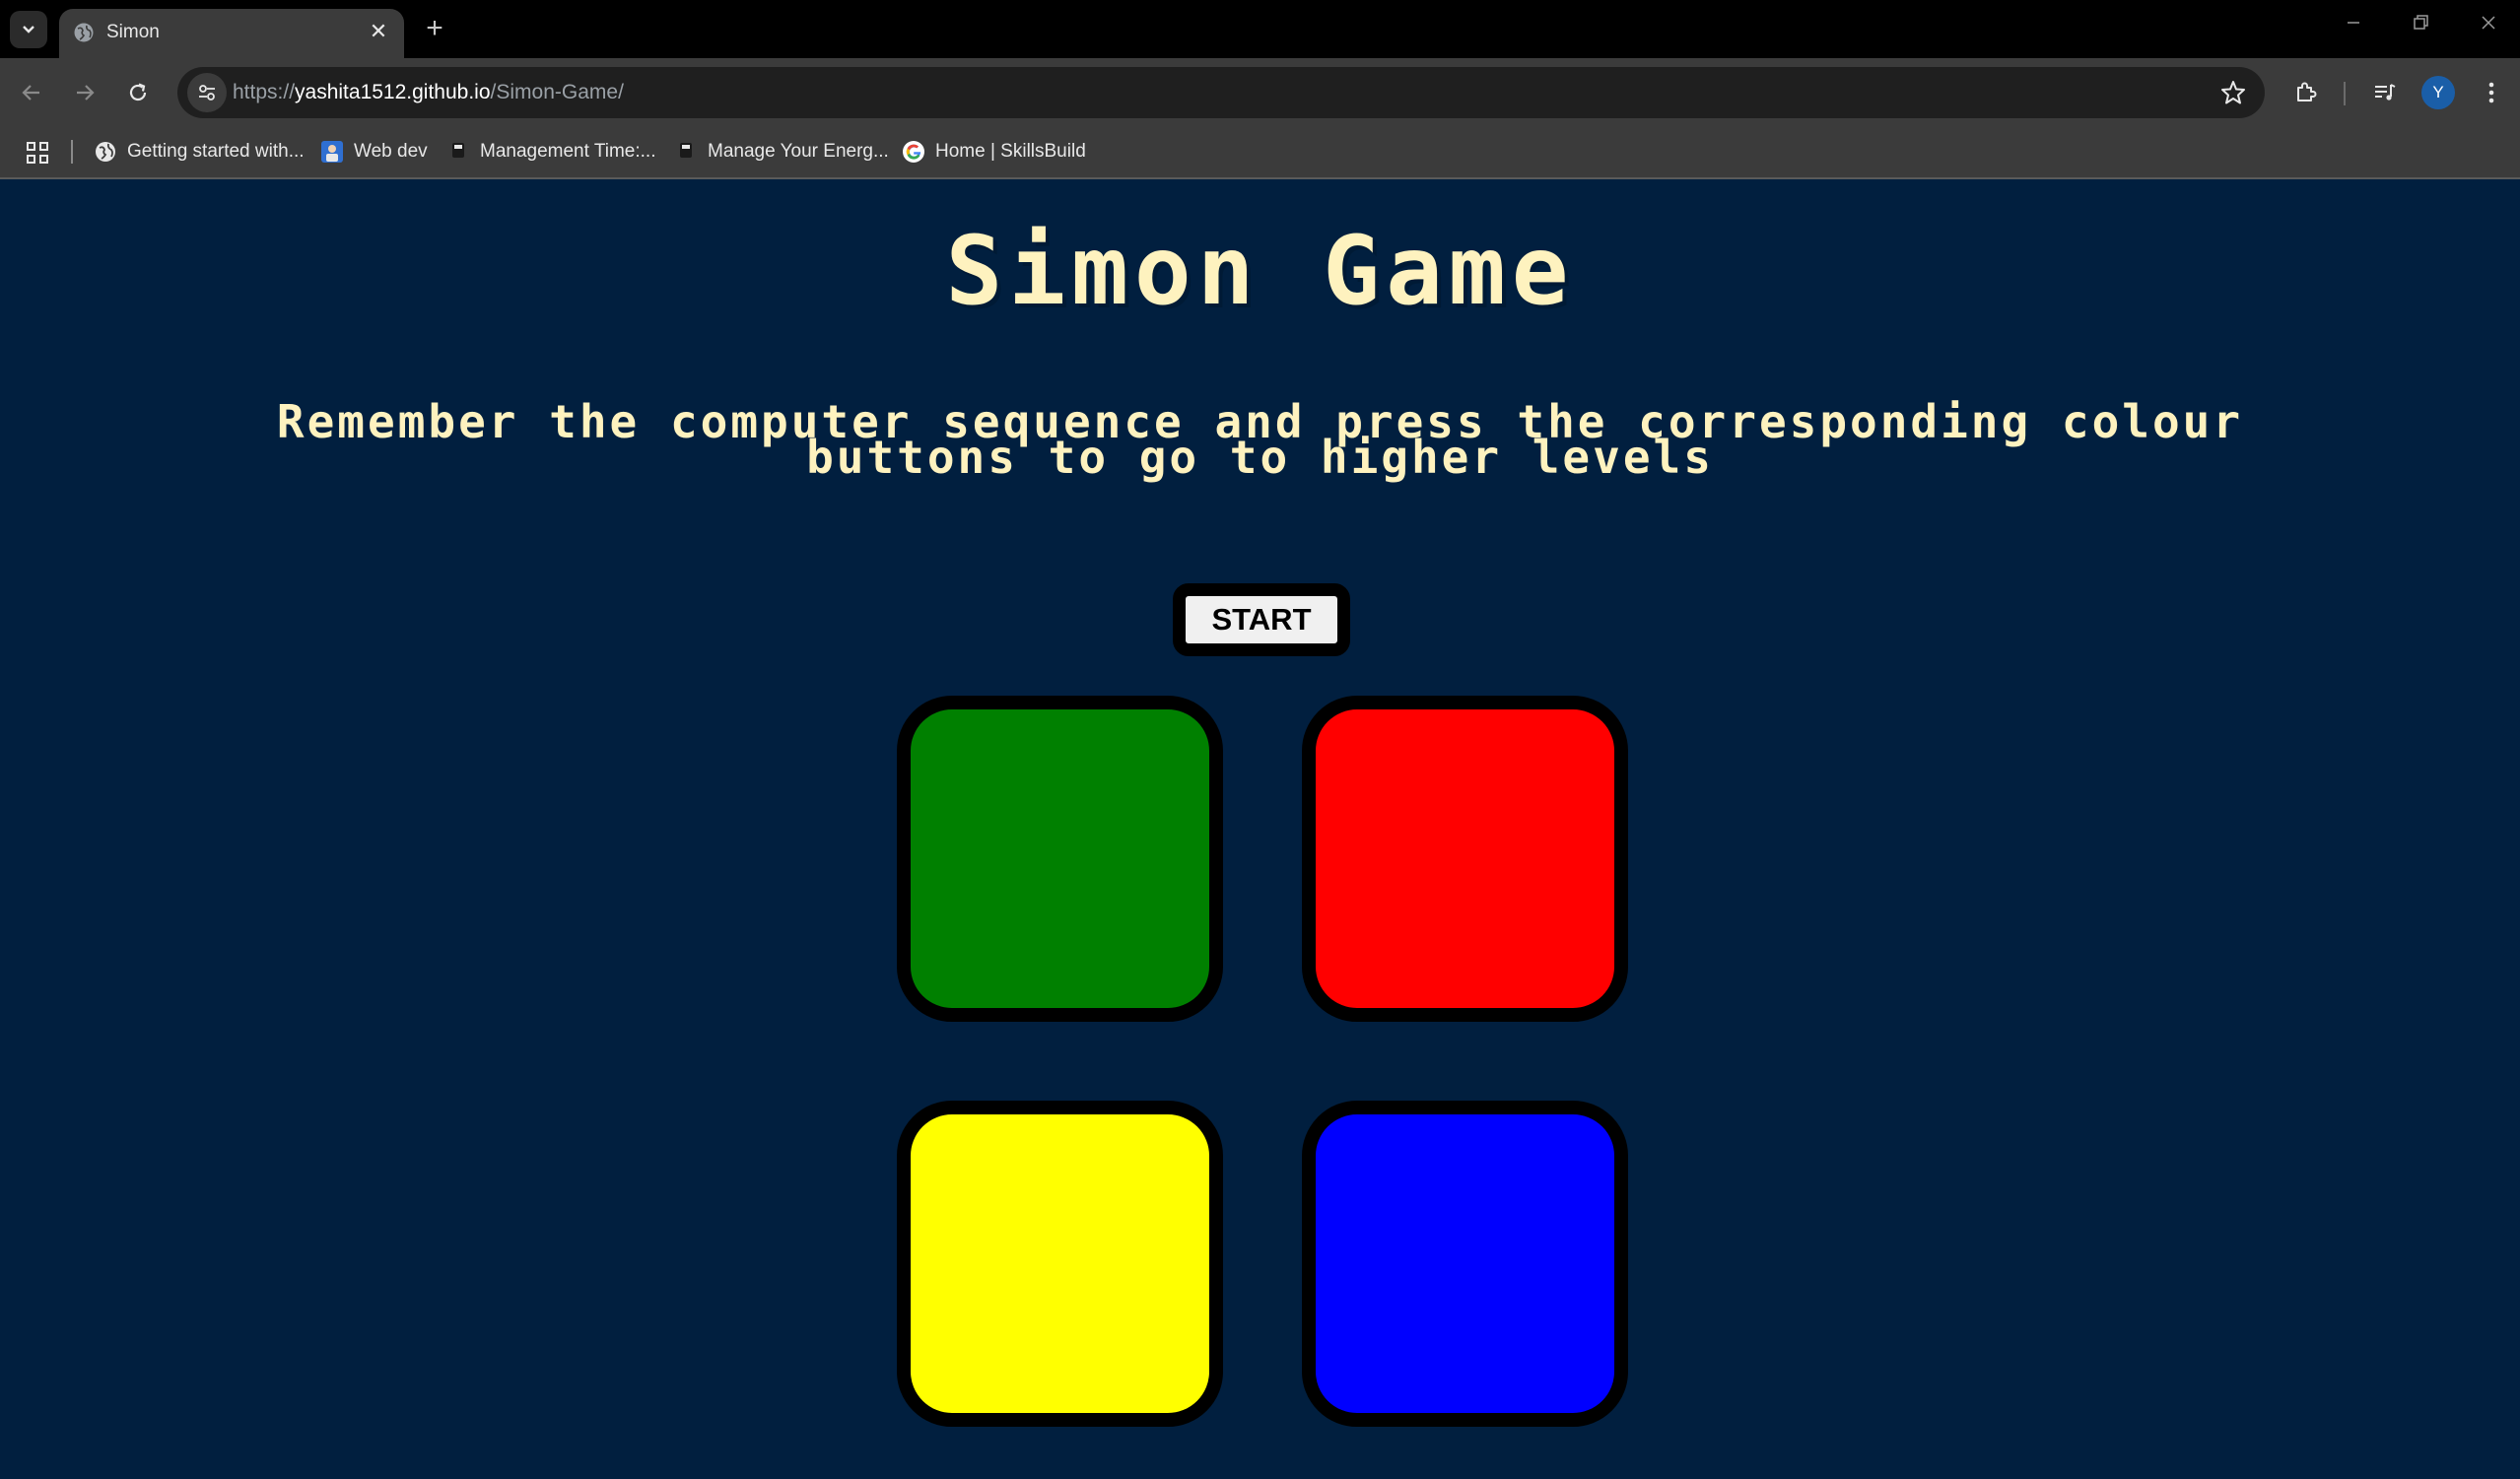 This screenshot has height=1479, width=2520. What do you see at coordinates (2353, 27) in the screenshot?
I see `minimize-icon` at bounding box center [2353, 27].